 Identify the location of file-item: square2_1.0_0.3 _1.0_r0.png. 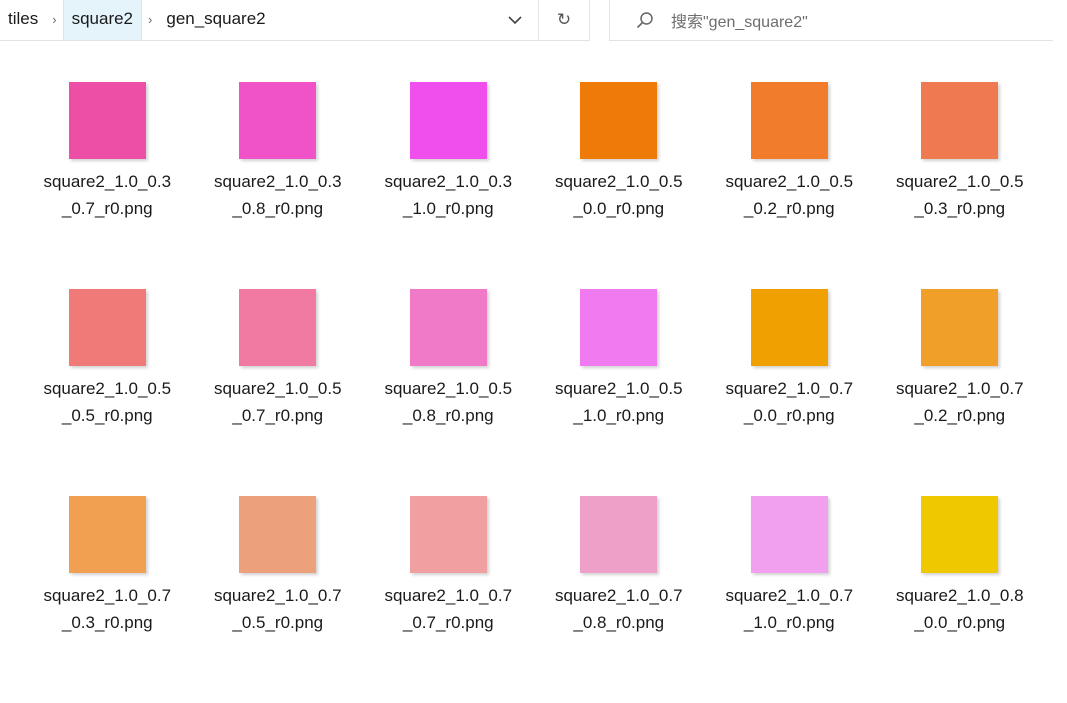
(448, 185).